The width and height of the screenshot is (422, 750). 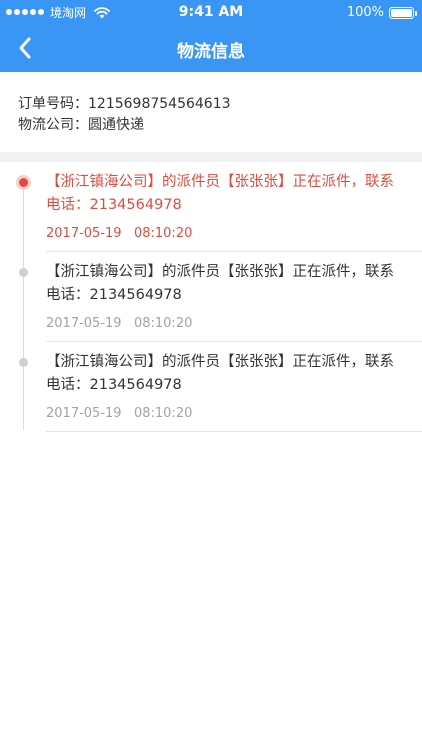 I want to click on timeline-item-separator, so click(x=234, y=431).